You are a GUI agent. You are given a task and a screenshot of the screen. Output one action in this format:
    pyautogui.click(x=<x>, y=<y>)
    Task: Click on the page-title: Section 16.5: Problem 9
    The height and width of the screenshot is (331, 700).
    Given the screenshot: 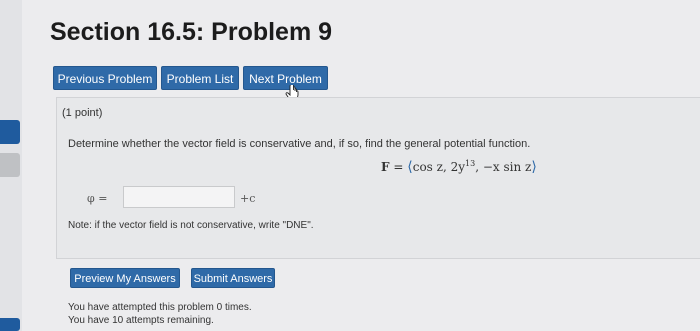 What is the action you would take?
    pyautogui.click(x=191, y=32)
    